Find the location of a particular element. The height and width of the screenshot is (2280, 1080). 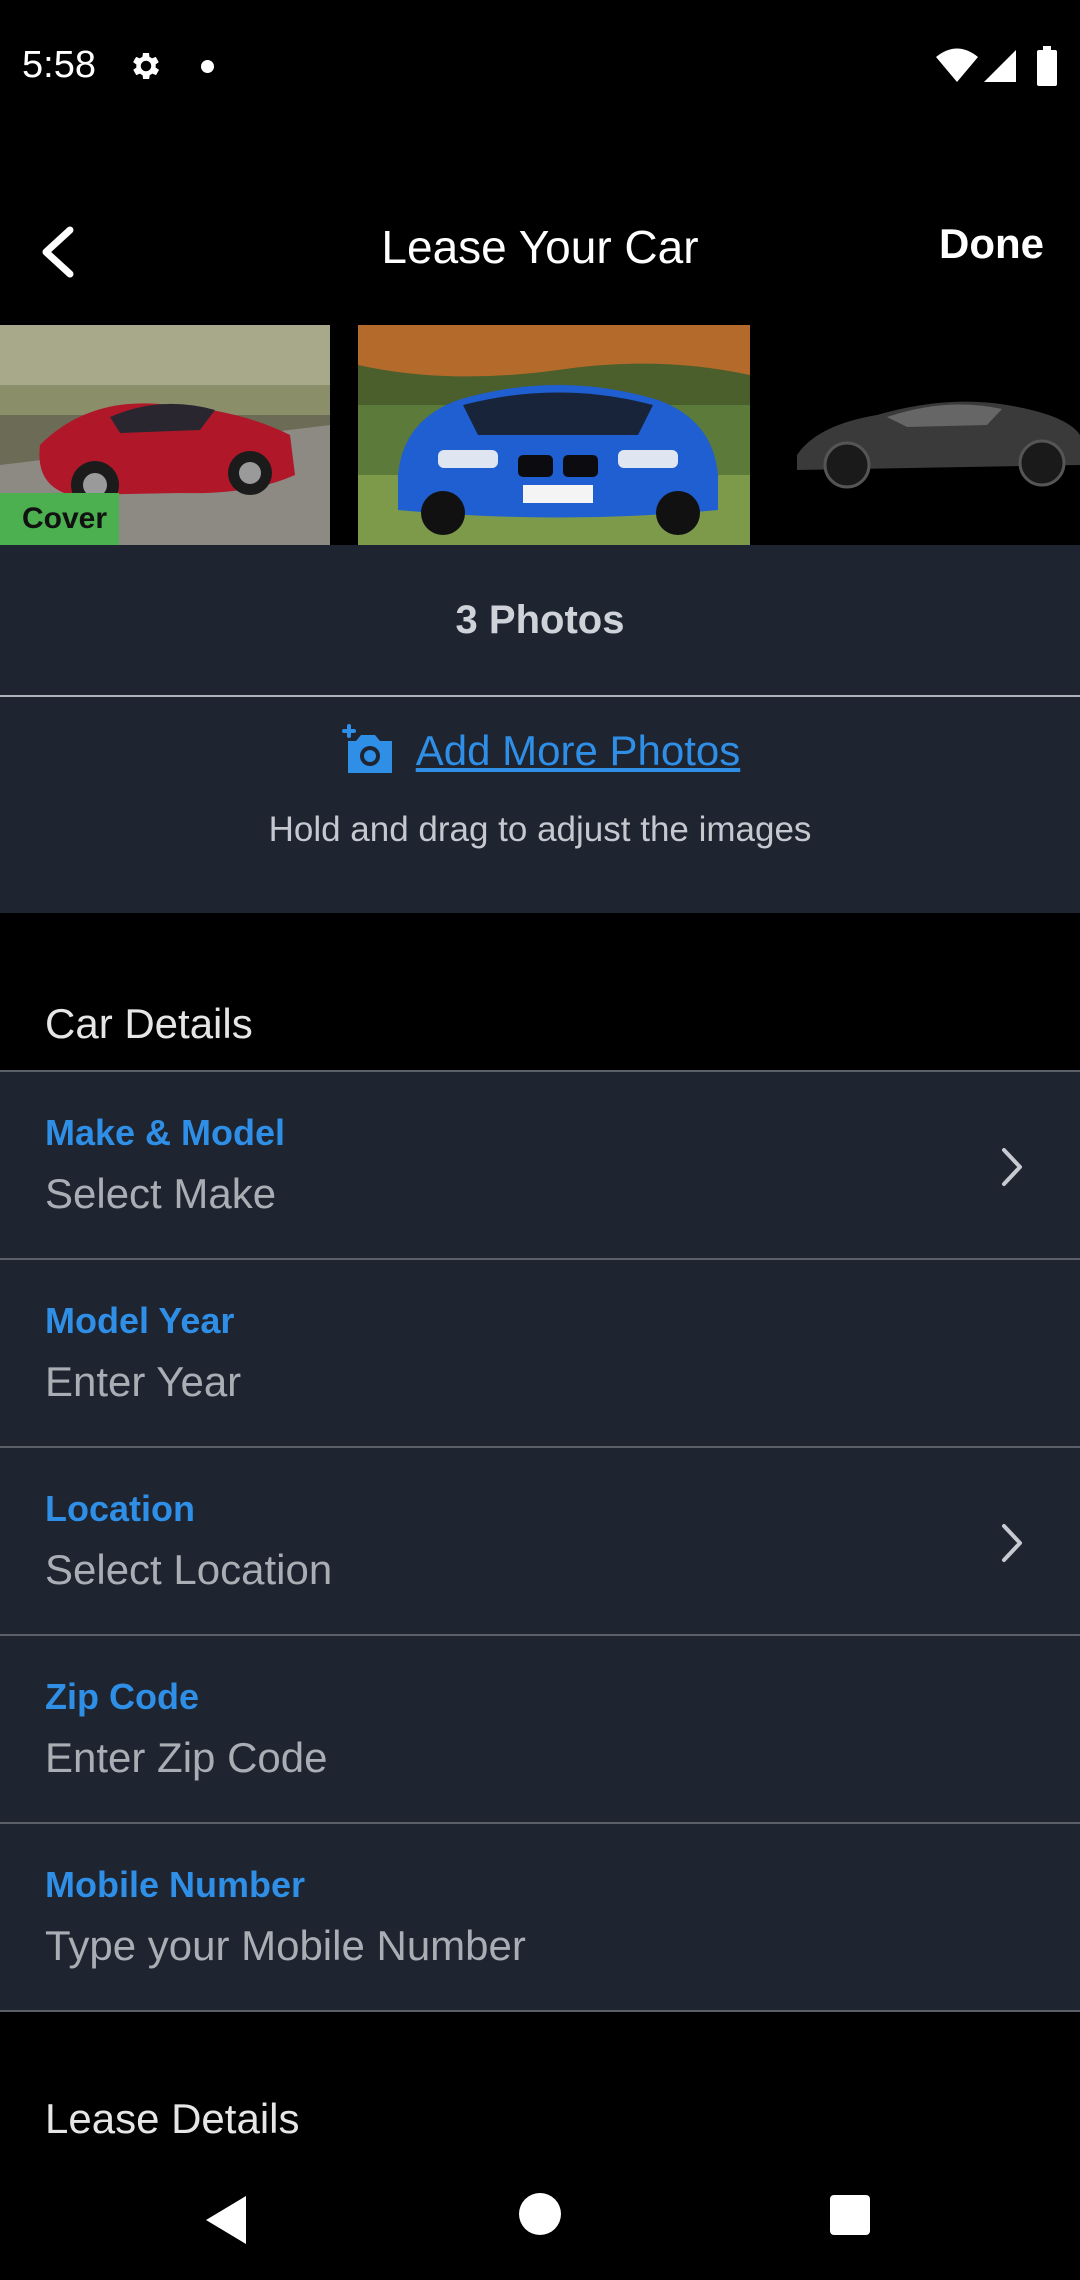

system-nav-bar is located at coordinates (540, 2220).